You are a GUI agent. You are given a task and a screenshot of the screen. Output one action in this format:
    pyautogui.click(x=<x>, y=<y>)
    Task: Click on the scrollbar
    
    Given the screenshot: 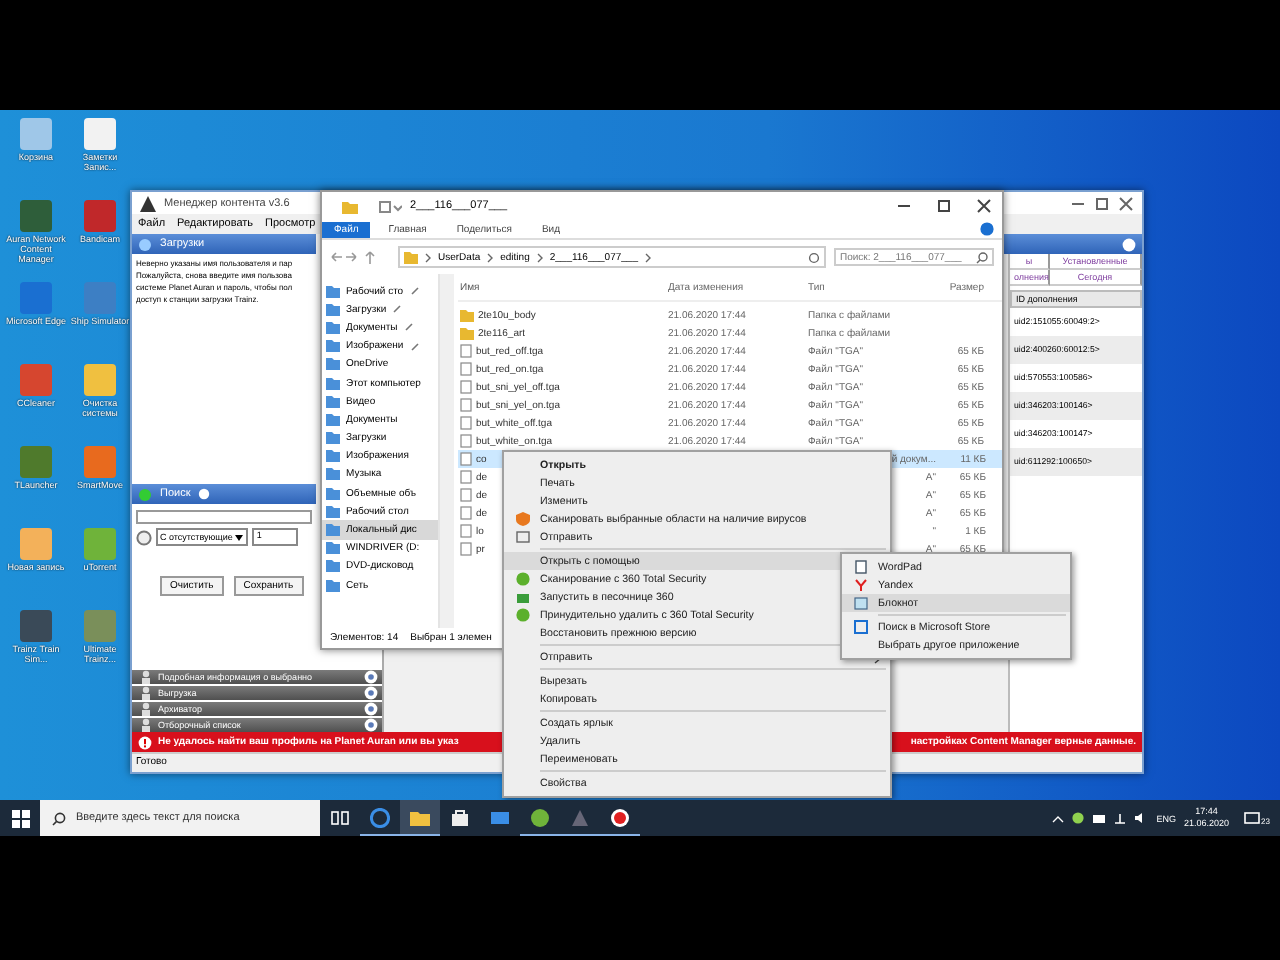 What is the action you would take?
    pyautogui.click(x=446, y=451)
    